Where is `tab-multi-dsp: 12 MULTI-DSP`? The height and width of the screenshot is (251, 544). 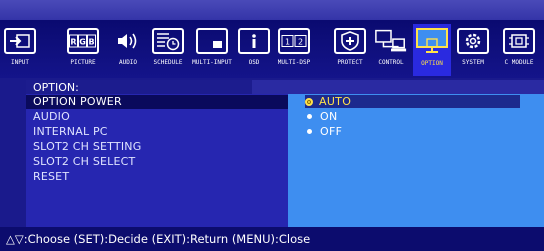
tab-multi-dsp: 12 MULTI-DSP is located at coordinates (294, 50).